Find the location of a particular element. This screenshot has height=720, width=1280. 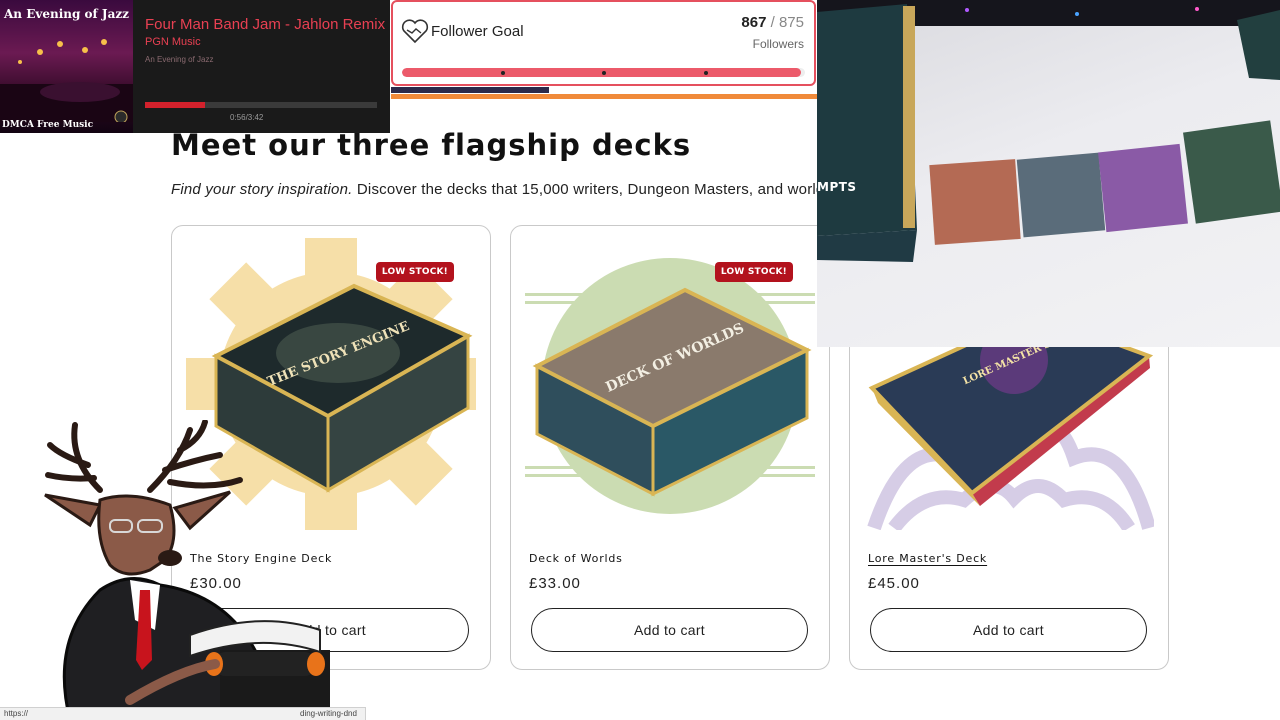

track-title: Four Man Band Jam - Jahlon Remix is located at coordinates (265, 24).